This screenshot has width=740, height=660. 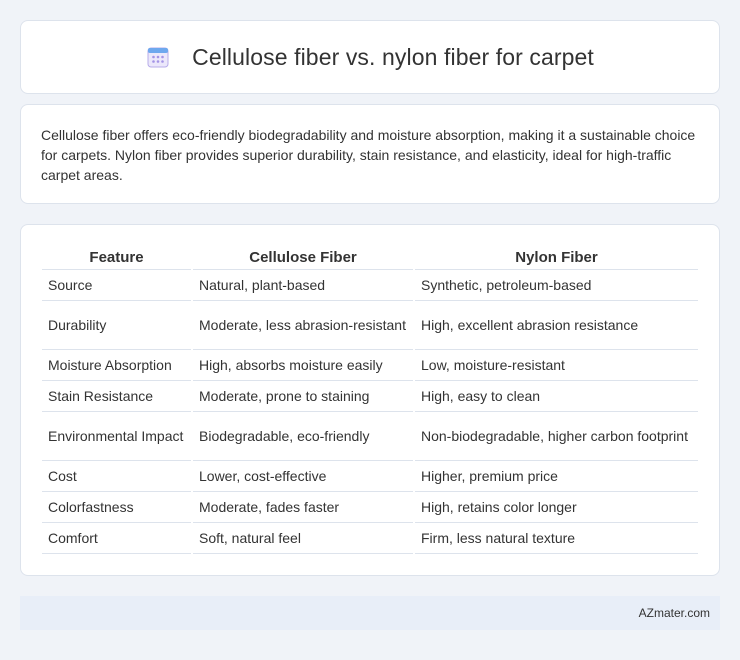 What do you see at coordinates (117, 257) in the screenshot?
I see `header-feature: Feature` at bounding box center [117, 257].